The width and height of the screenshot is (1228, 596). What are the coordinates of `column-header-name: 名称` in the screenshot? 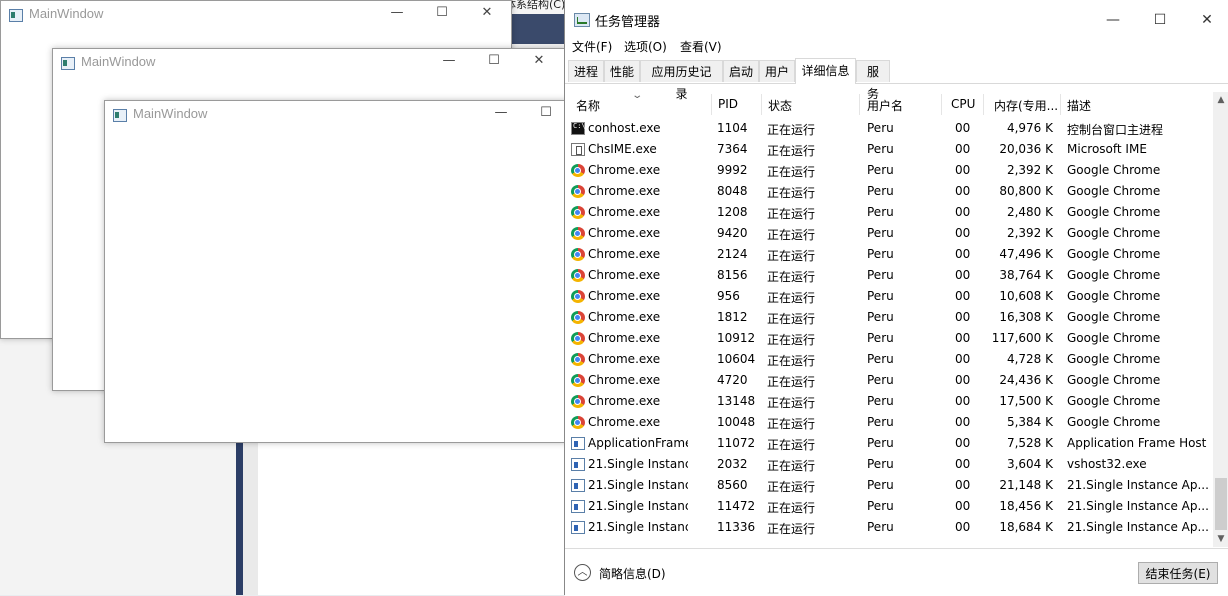 It's located at (588, 105).